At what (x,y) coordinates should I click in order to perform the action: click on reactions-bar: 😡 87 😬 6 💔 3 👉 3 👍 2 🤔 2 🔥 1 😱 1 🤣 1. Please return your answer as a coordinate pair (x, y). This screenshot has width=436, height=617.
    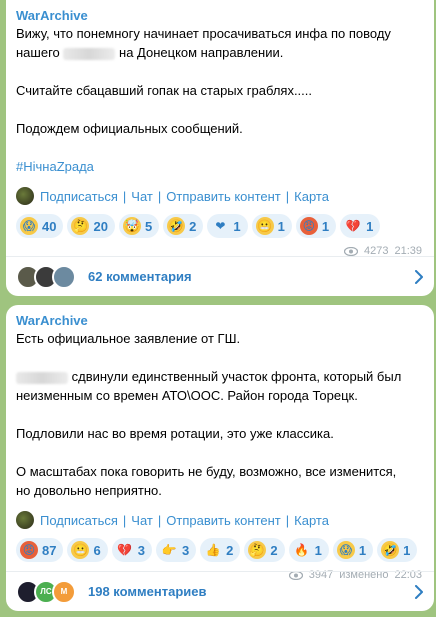
    Looking at the image, I should click on (220, 550).